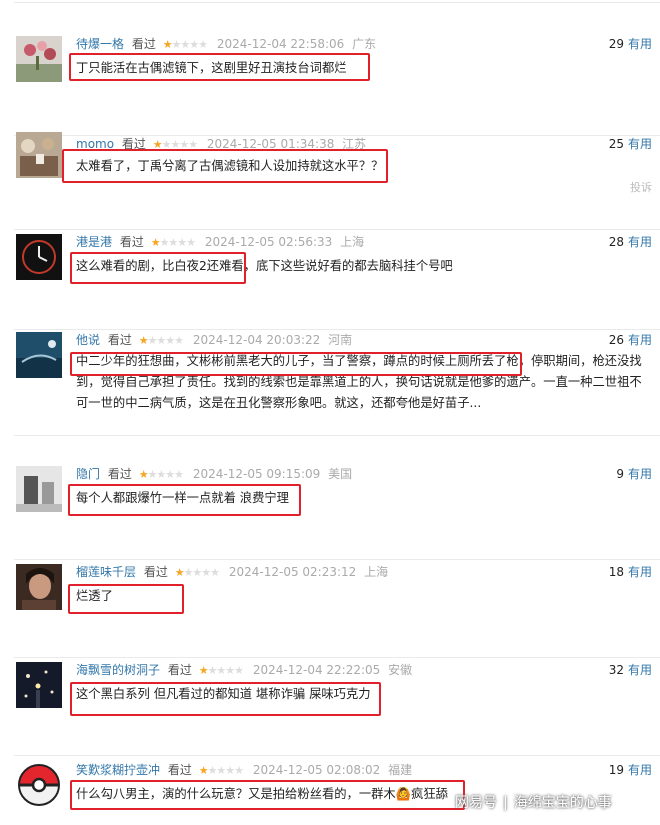 The width and height of the screenshot is (660, 825). I want to click on comment-location: 安徽, so click(400, 670).